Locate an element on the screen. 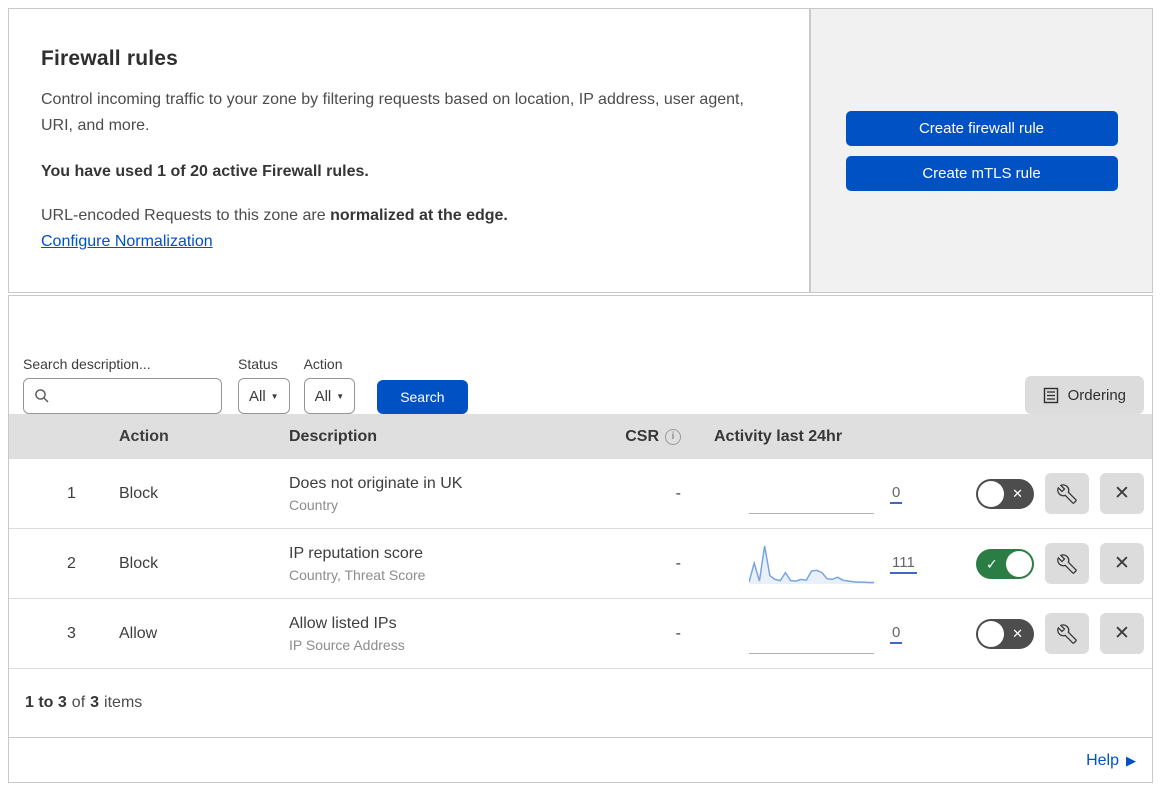 The height and width of the screenshot is (791, 1161). chevron-down-icon: ▼ is located at coordinates (274, 396).